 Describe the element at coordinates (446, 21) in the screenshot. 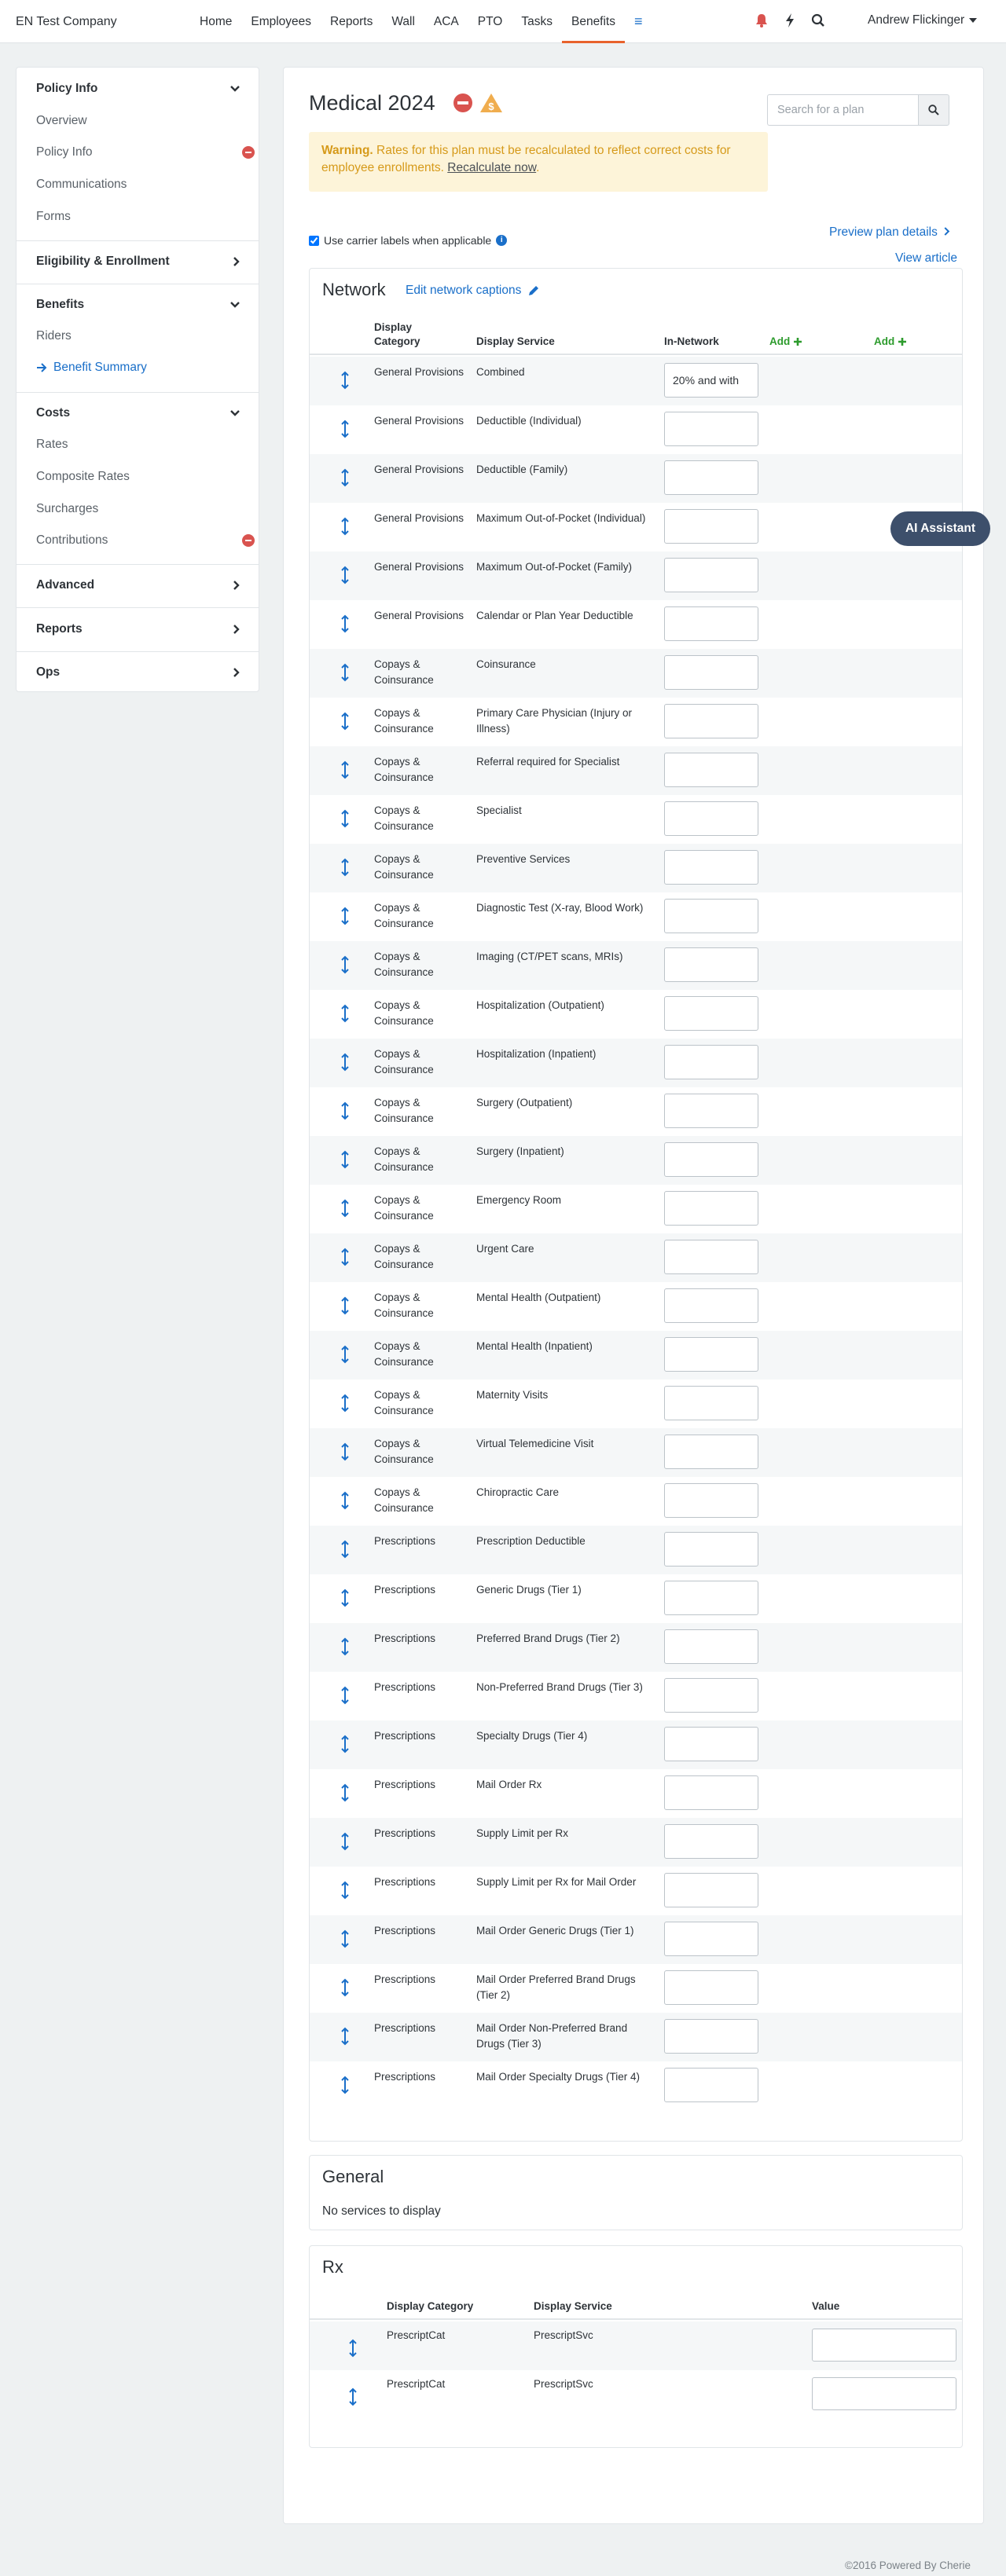

I see `nav-aca: ACA` at that location.